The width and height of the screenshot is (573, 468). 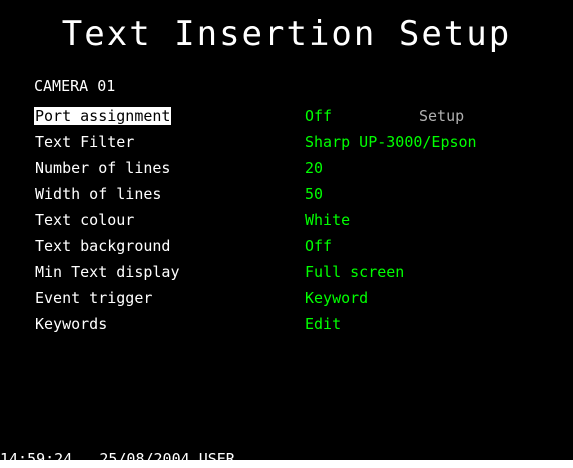 I want to click on menu-value-text-background: Off, so click(x=318, y=246).